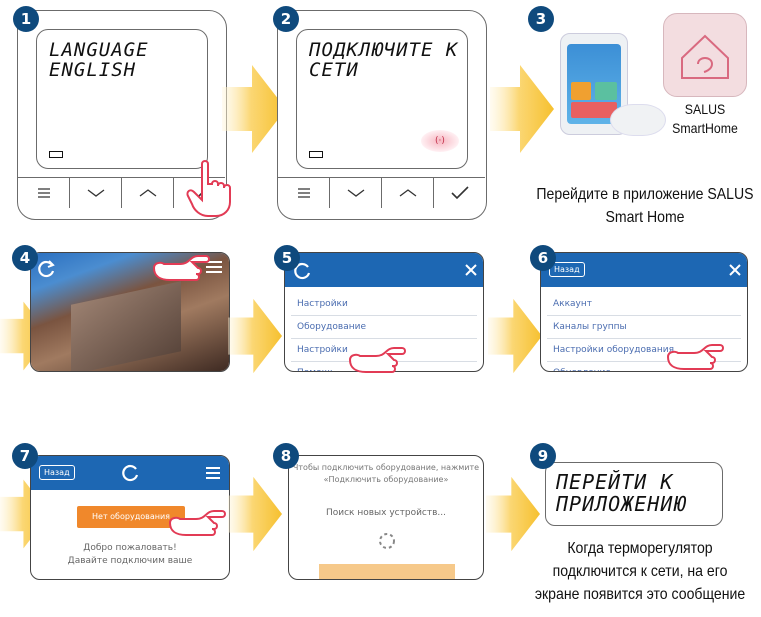  What do you see at coordinates (384, 270) in the screenshot?
I see `app-header` at bounding box center [384, 270].